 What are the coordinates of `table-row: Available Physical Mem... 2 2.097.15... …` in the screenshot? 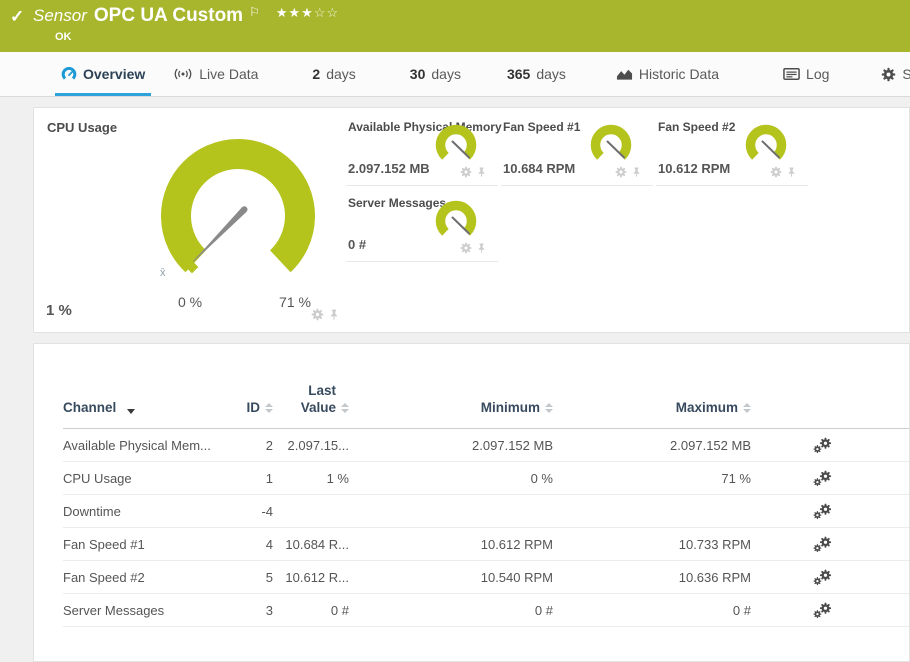 It's located at (486, 445).